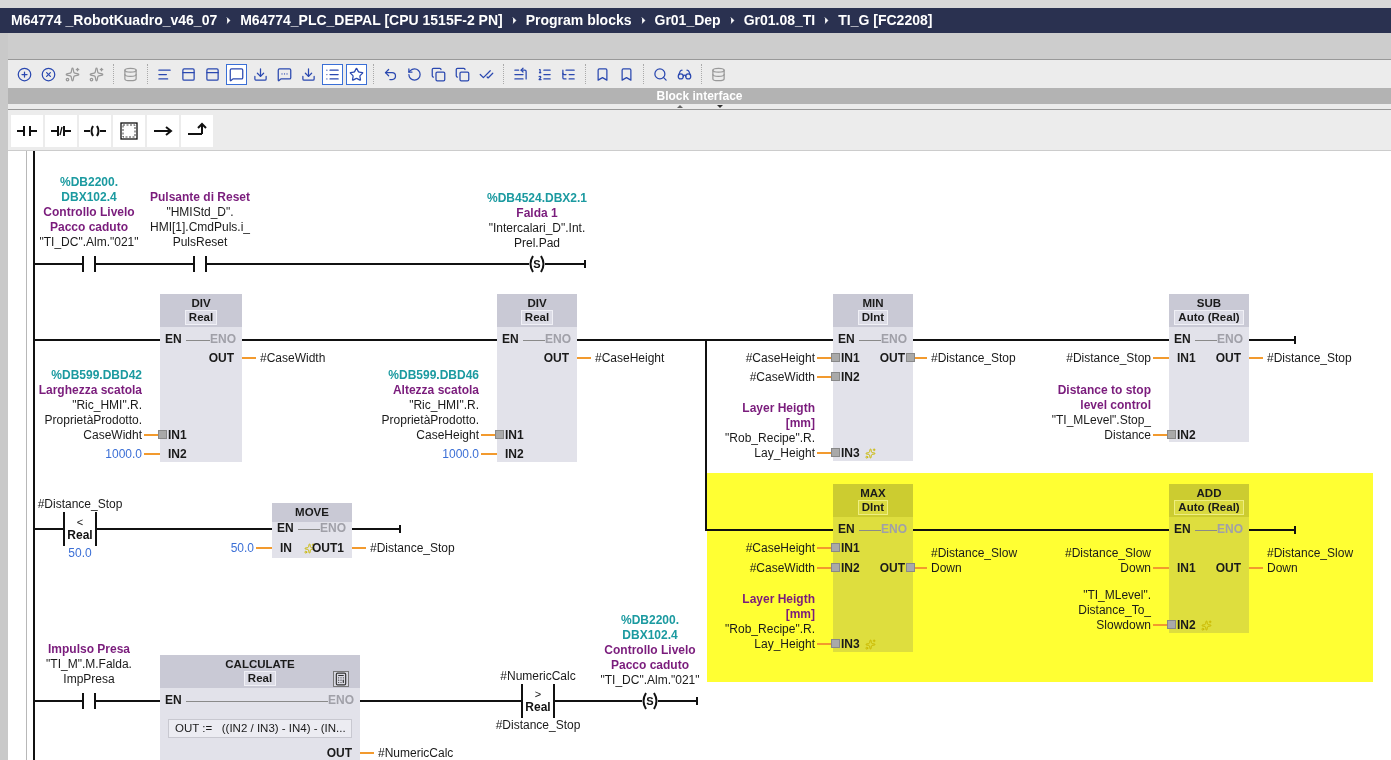  I want to click on block-name: CALCULATE, so click(260, 664).